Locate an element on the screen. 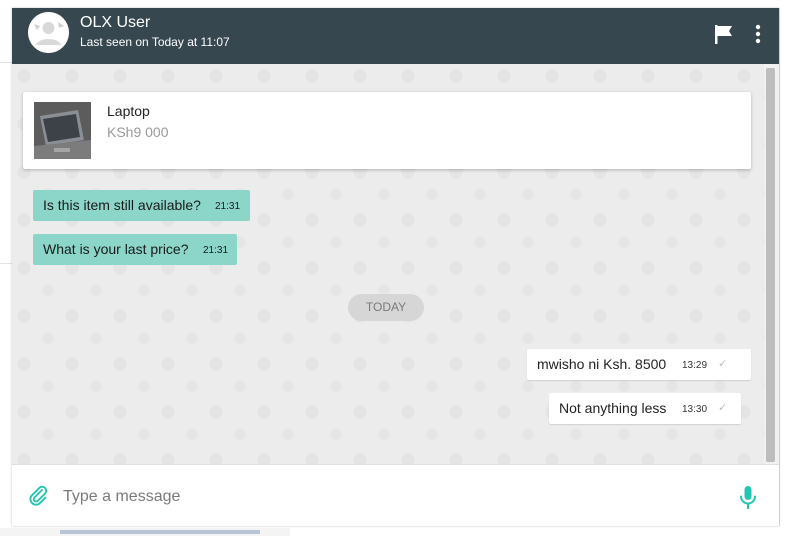 The height and width of the screenshot is (536, 798). avatar is located at coordinates (48, 32).